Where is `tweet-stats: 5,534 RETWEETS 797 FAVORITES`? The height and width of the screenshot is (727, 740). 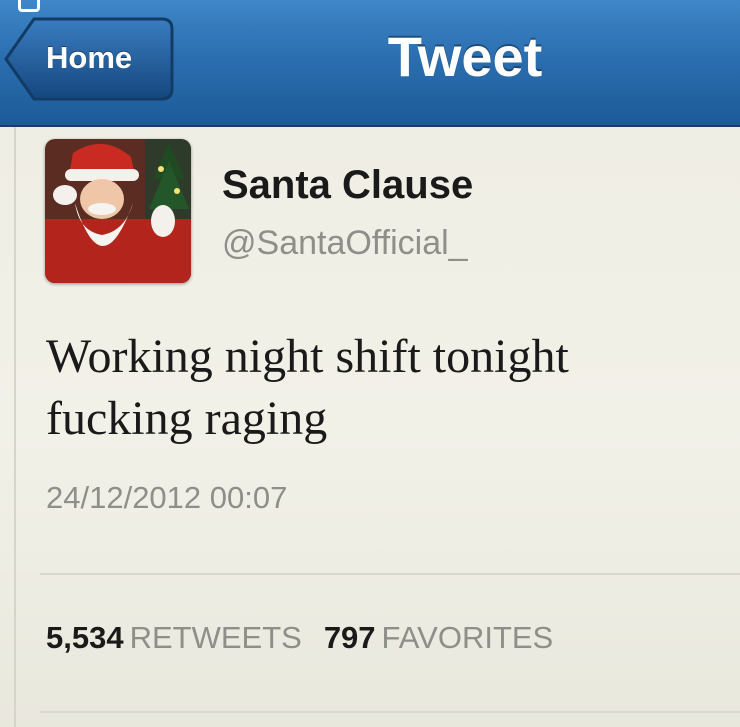 tweet-stats: 5,534 RETWEETS 797 FAVORITES is located at coordinates (310, 638).